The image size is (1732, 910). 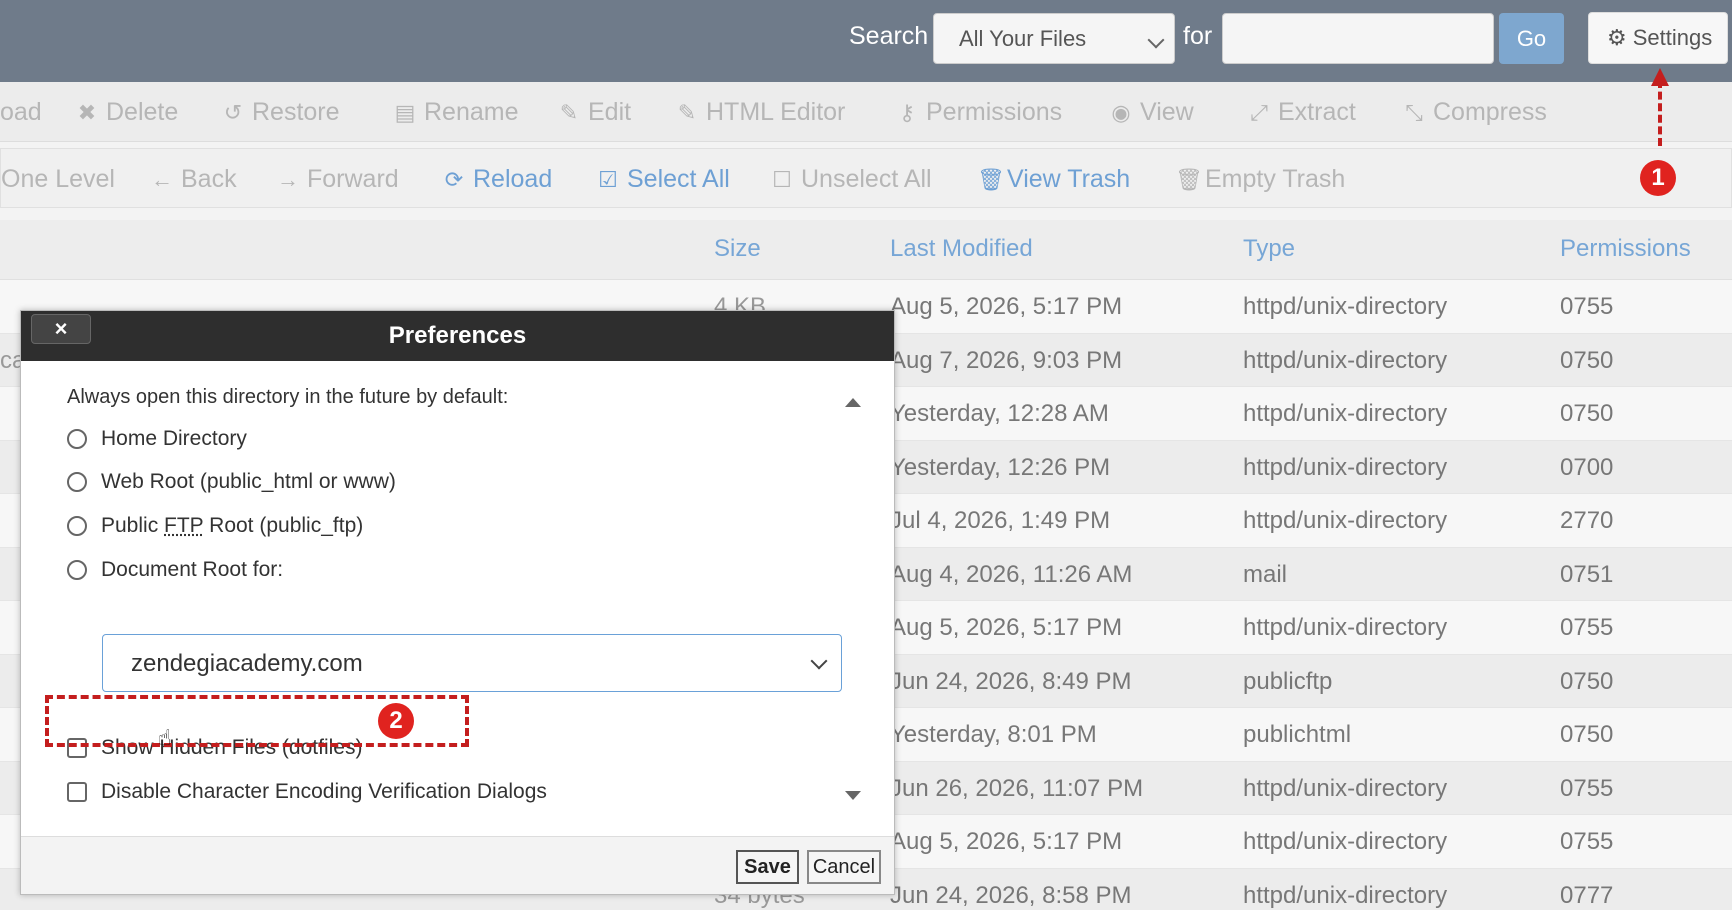 I want to click on cell-type: mail, so click(x=1265, y=574).